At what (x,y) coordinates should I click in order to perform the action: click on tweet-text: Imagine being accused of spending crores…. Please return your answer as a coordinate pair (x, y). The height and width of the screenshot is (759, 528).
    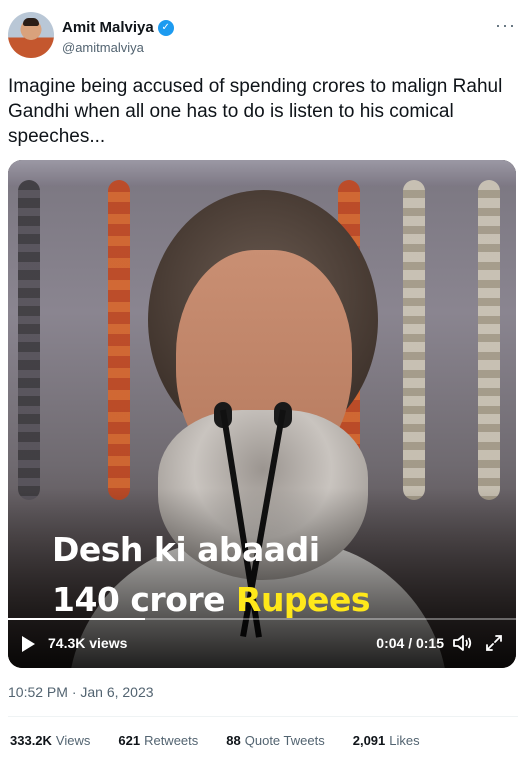
    Looking at the image, I should click on (255, 111).